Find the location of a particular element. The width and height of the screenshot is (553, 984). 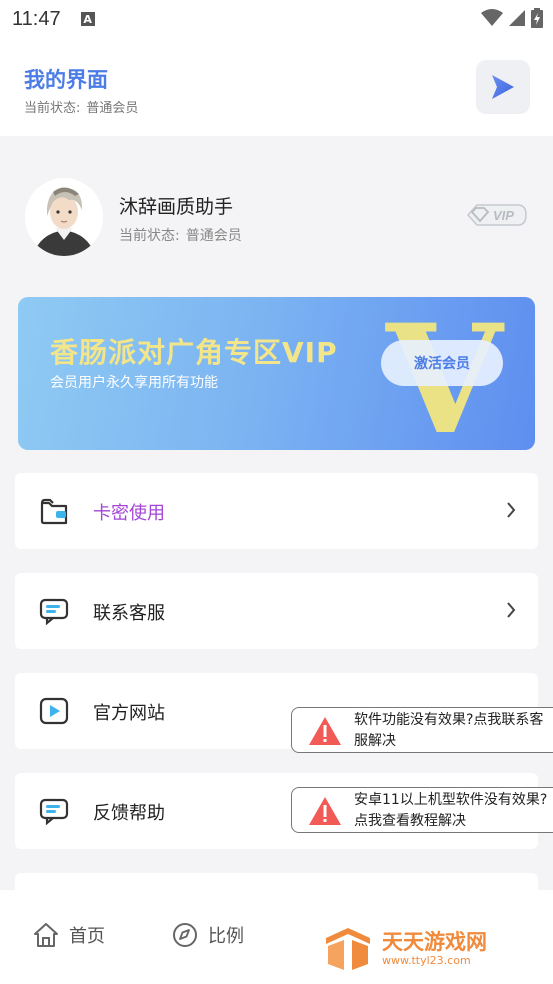

notification-icon: A is located at coordinates (87, 19).